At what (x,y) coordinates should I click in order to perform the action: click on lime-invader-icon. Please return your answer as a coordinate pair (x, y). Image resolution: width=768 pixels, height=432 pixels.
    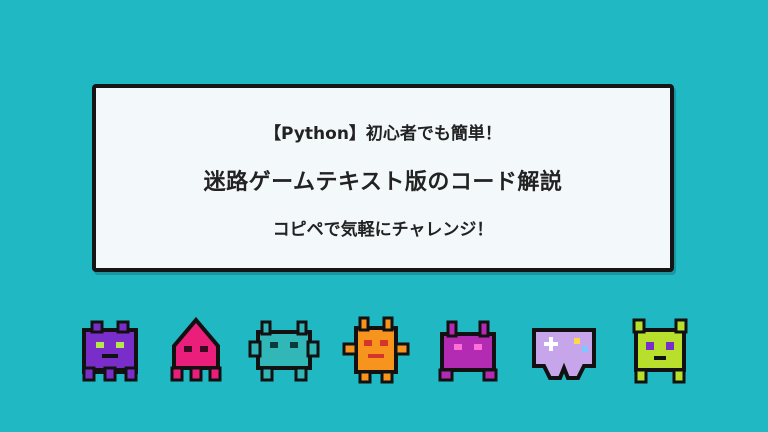
    Looking at the image, I should click on (660, 352).